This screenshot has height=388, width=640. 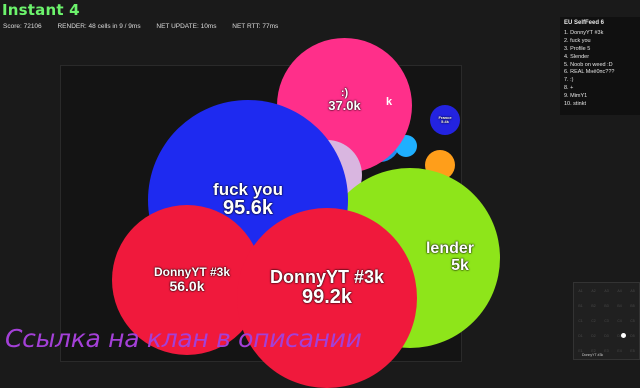 What do you see at coordinates (593, 320) in the screenshot?
I see `minimap-sector: C2` at bounding box center [593, 320].